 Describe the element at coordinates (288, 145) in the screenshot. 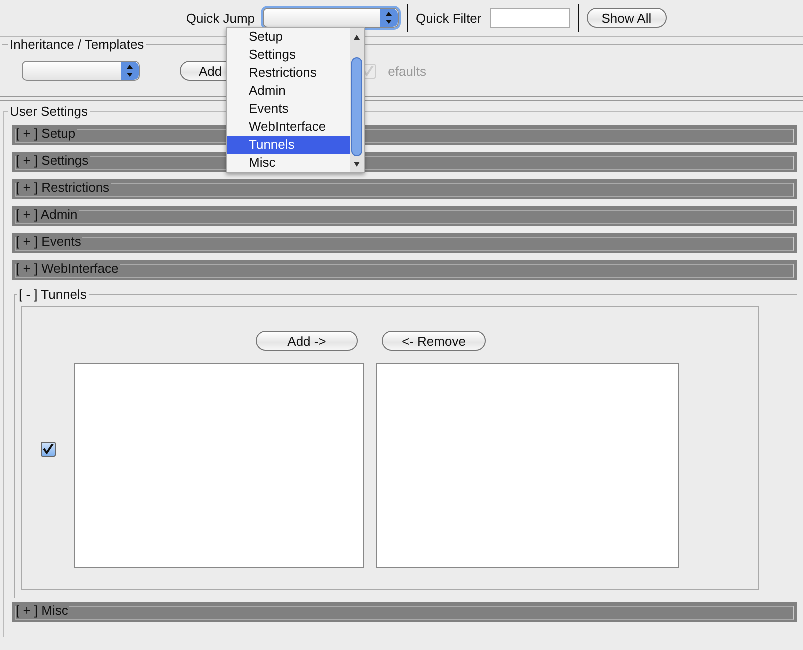

I see `menu-item: Tunnels` at that location.